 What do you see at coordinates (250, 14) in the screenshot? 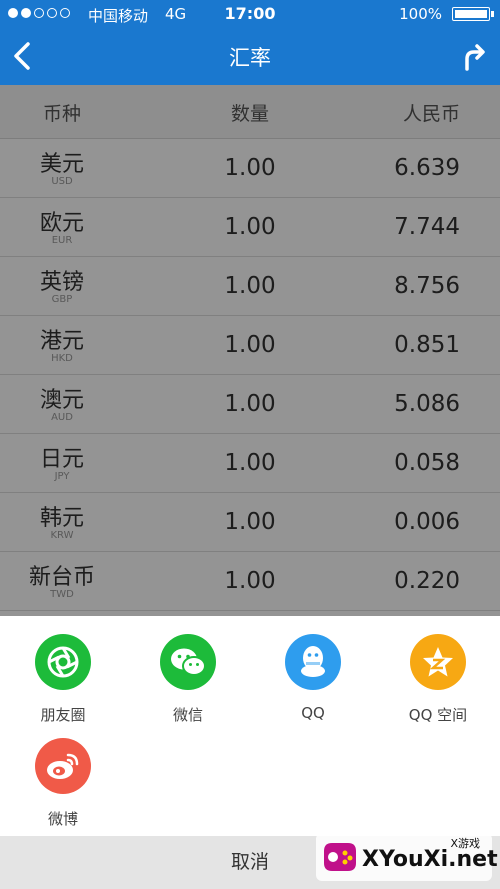
I see `status-bar: 中国移动 4G 17:00 100%` at bounding box center [250, 14].